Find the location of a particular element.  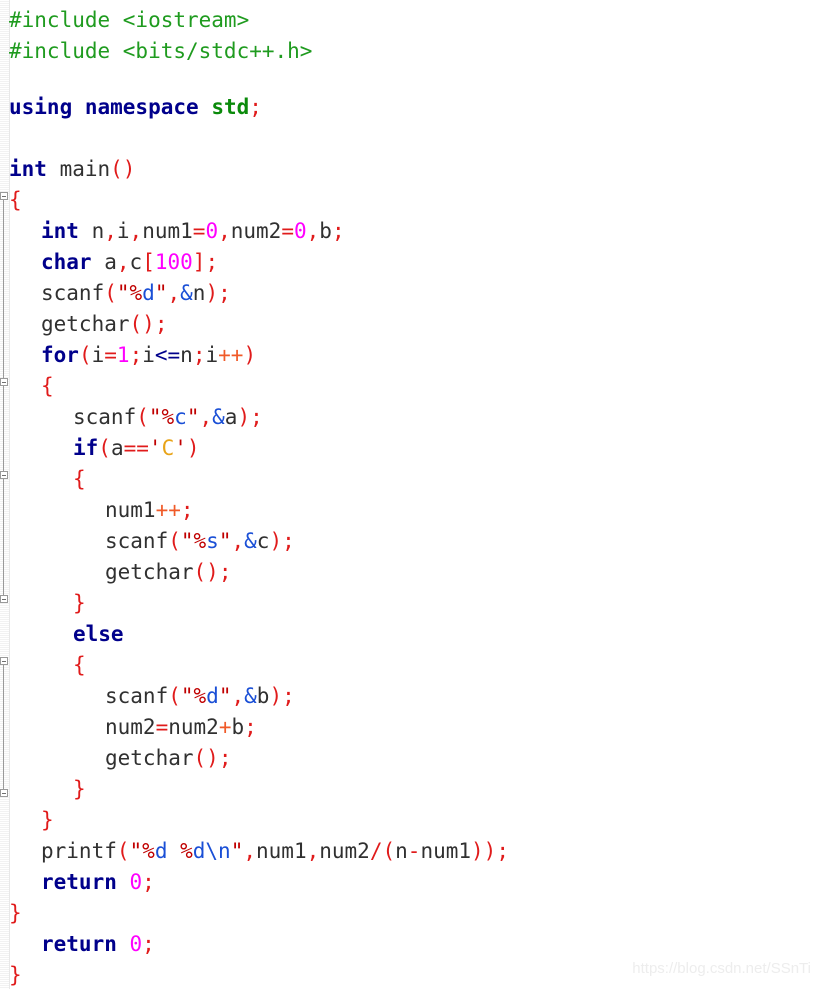

code-line: printf("%d %d\n",num1,num2/(n-num1)); is located at coordinates (410, 851).